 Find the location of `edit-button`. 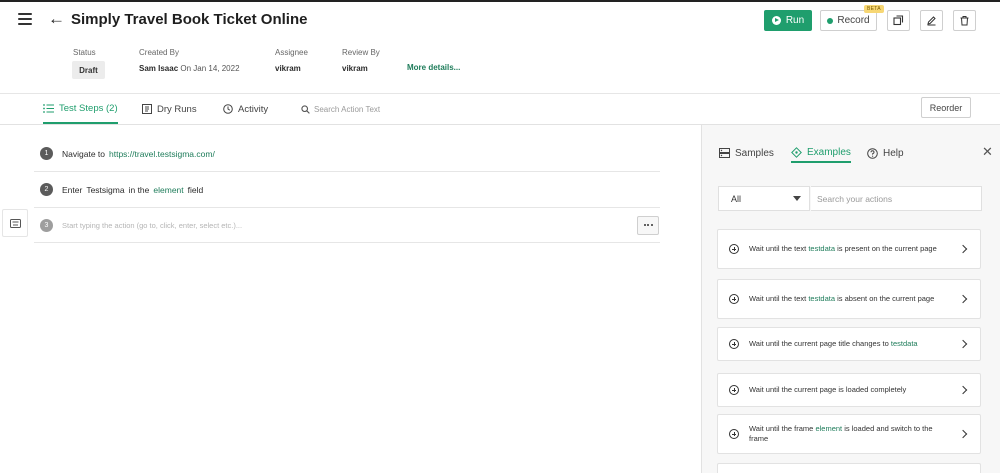

edit-button is located at coordinates (931, 20).